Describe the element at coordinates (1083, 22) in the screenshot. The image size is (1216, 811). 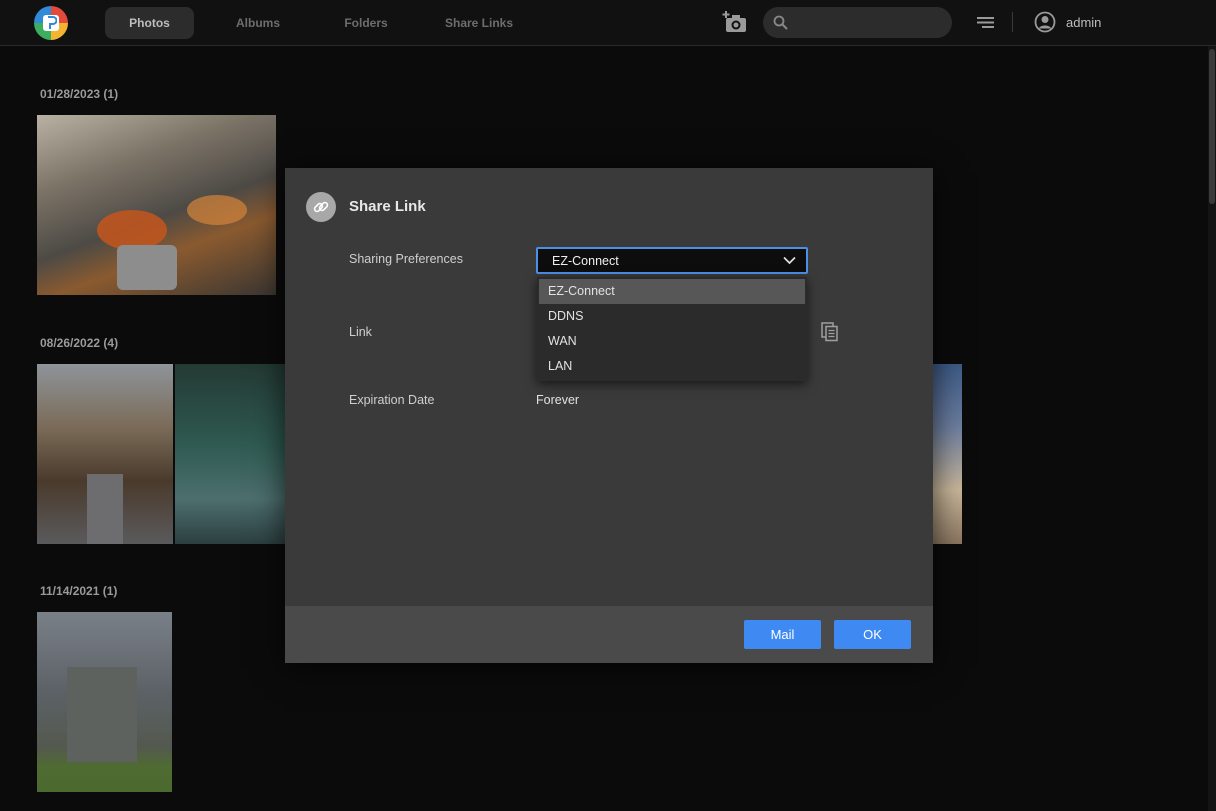
I see `user-name: admin` at that location.